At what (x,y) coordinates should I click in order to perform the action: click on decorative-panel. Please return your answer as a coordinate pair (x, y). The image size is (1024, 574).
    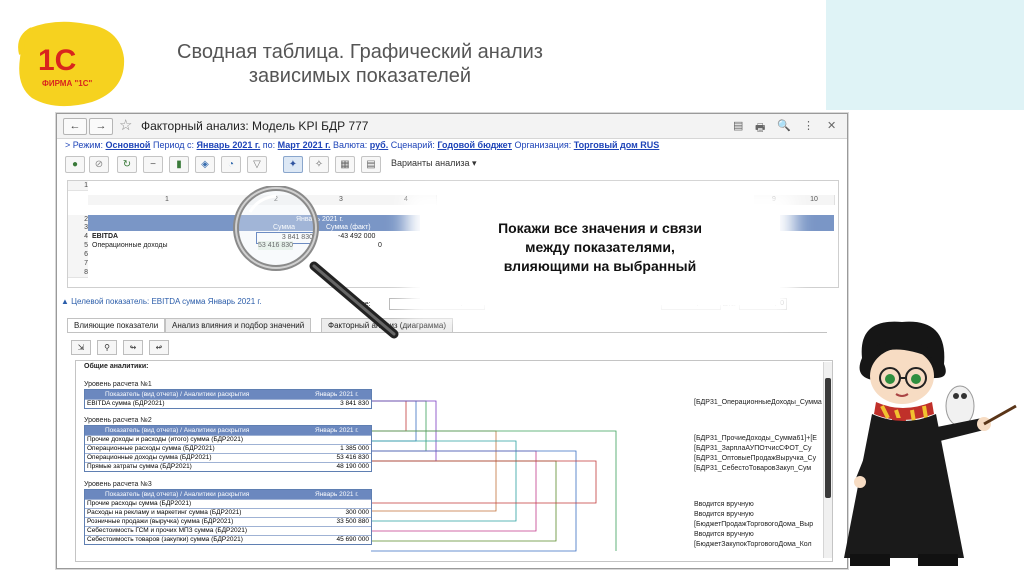
    Looking at the image, I should click on (925, 55).